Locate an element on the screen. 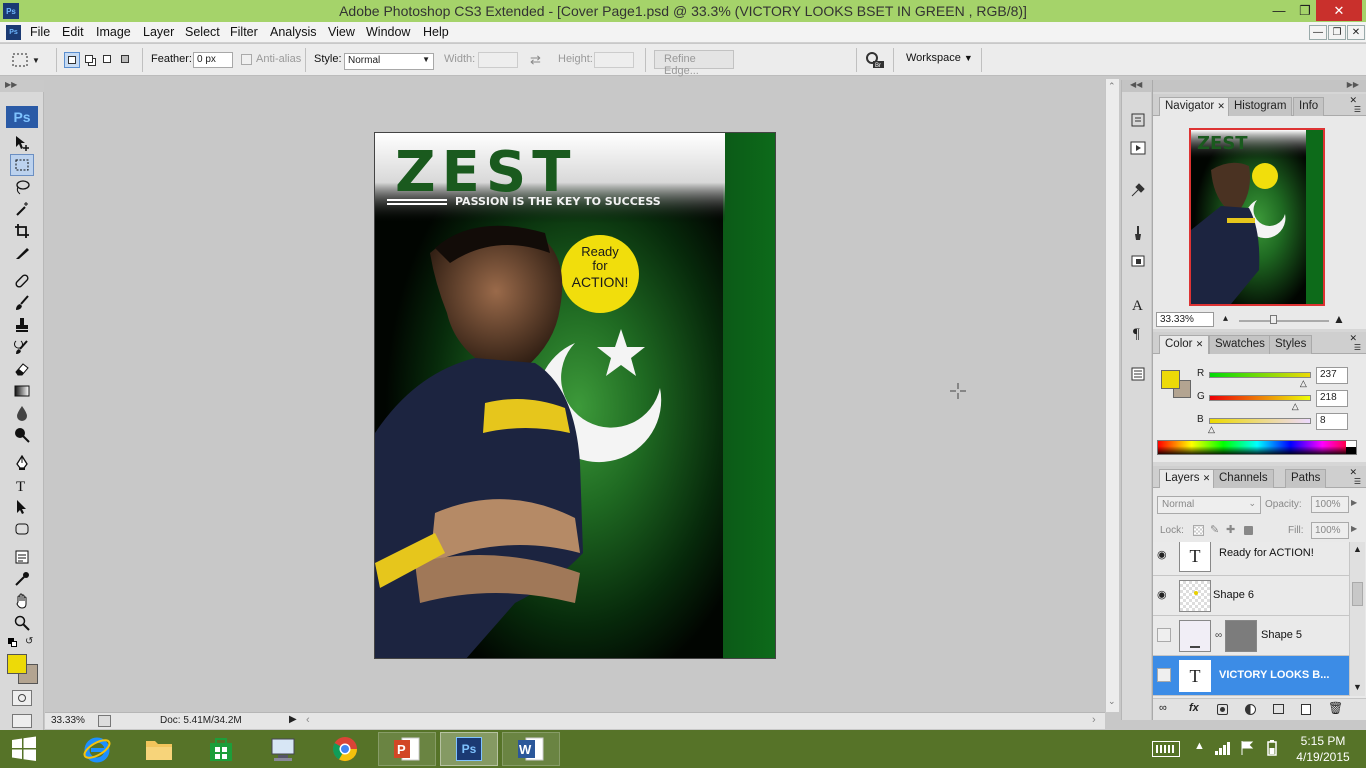  r-slider-thumb: △ is located at coordinates (1303, 383).